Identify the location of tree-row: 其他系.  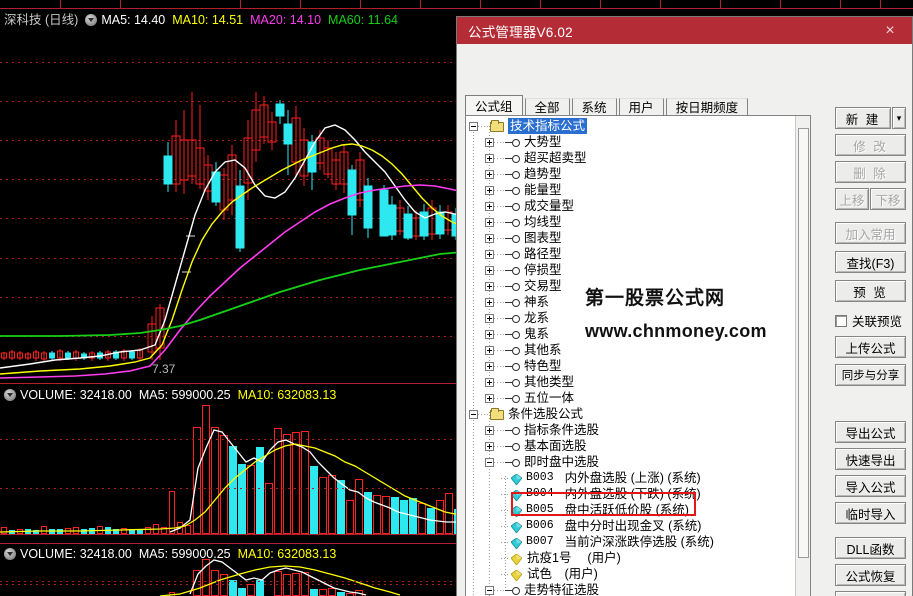
(631, 350).